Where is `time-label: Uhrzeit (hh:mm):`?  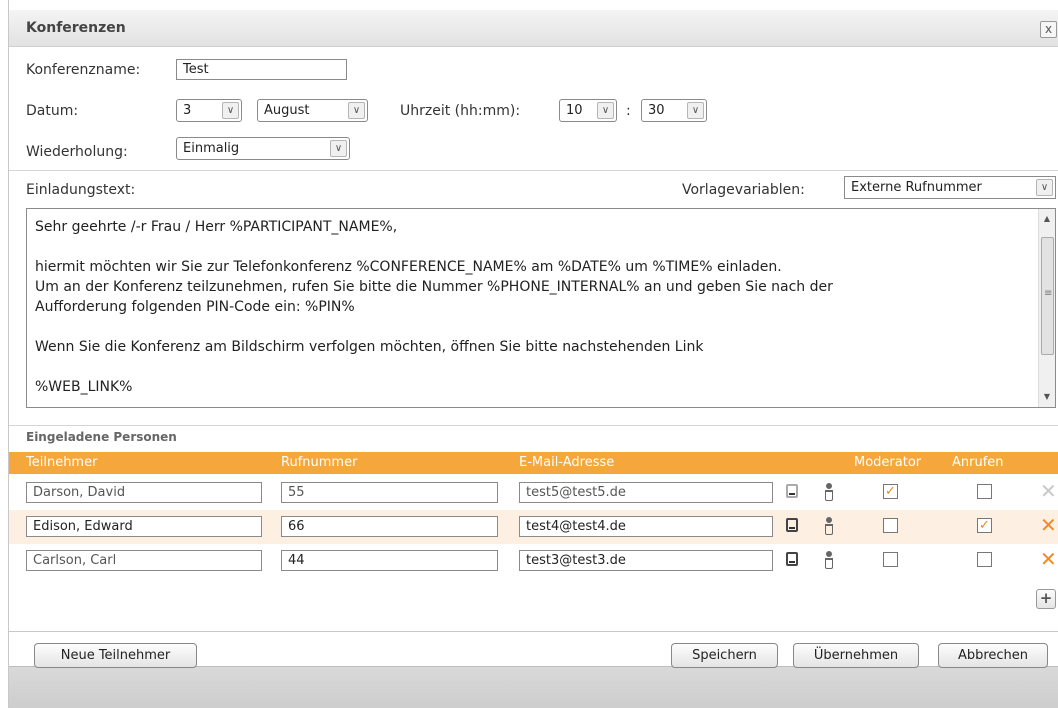 time-label: Uhrzeit (hh:mm): is located at coordinates (460, 111).